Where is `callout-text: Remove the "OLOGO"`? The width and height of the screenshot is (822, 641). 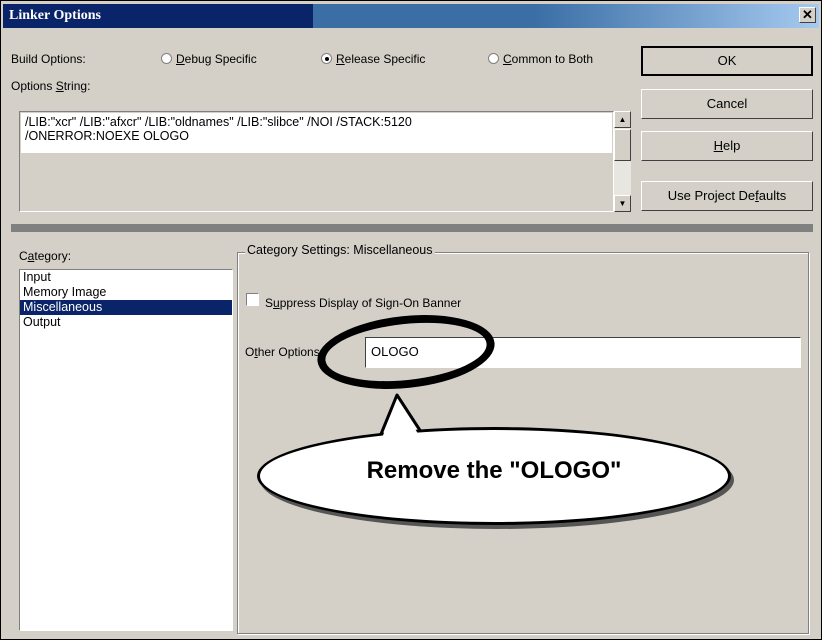
callout-text: Remove the "OLOGO" is located at coordinates (494, 470).